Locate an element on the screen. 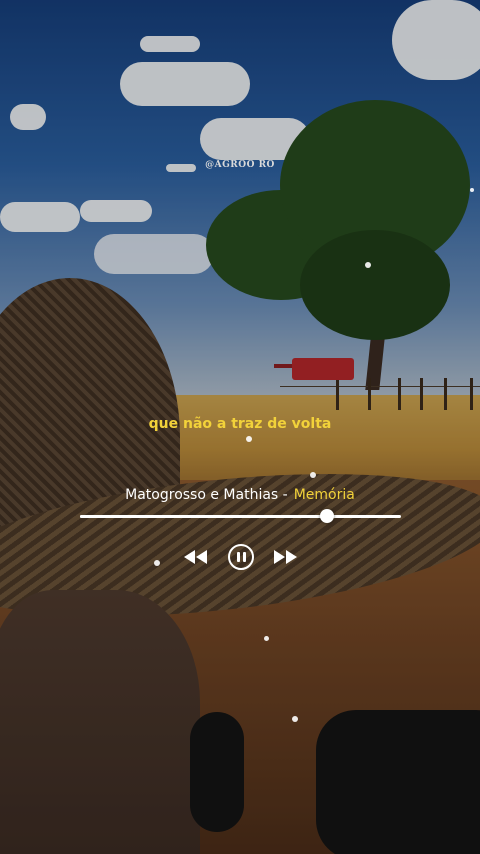 Image resolution: width=480 pixels, height=854 pixels. rewind-icon is located at coordinates (195, 557).